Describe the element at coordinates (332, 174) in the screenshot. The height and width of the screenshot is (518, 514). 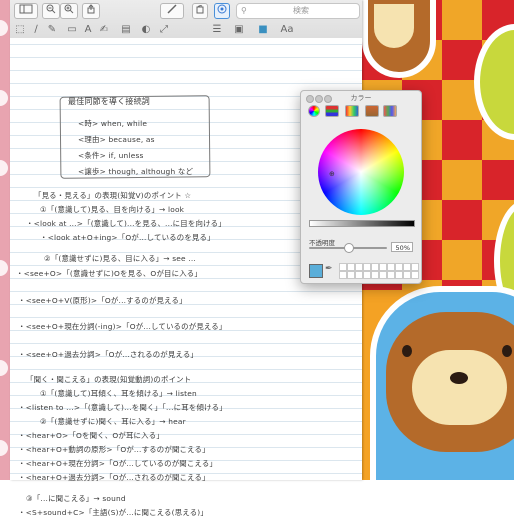
I see `color-crosshair: ⊕` at that location.